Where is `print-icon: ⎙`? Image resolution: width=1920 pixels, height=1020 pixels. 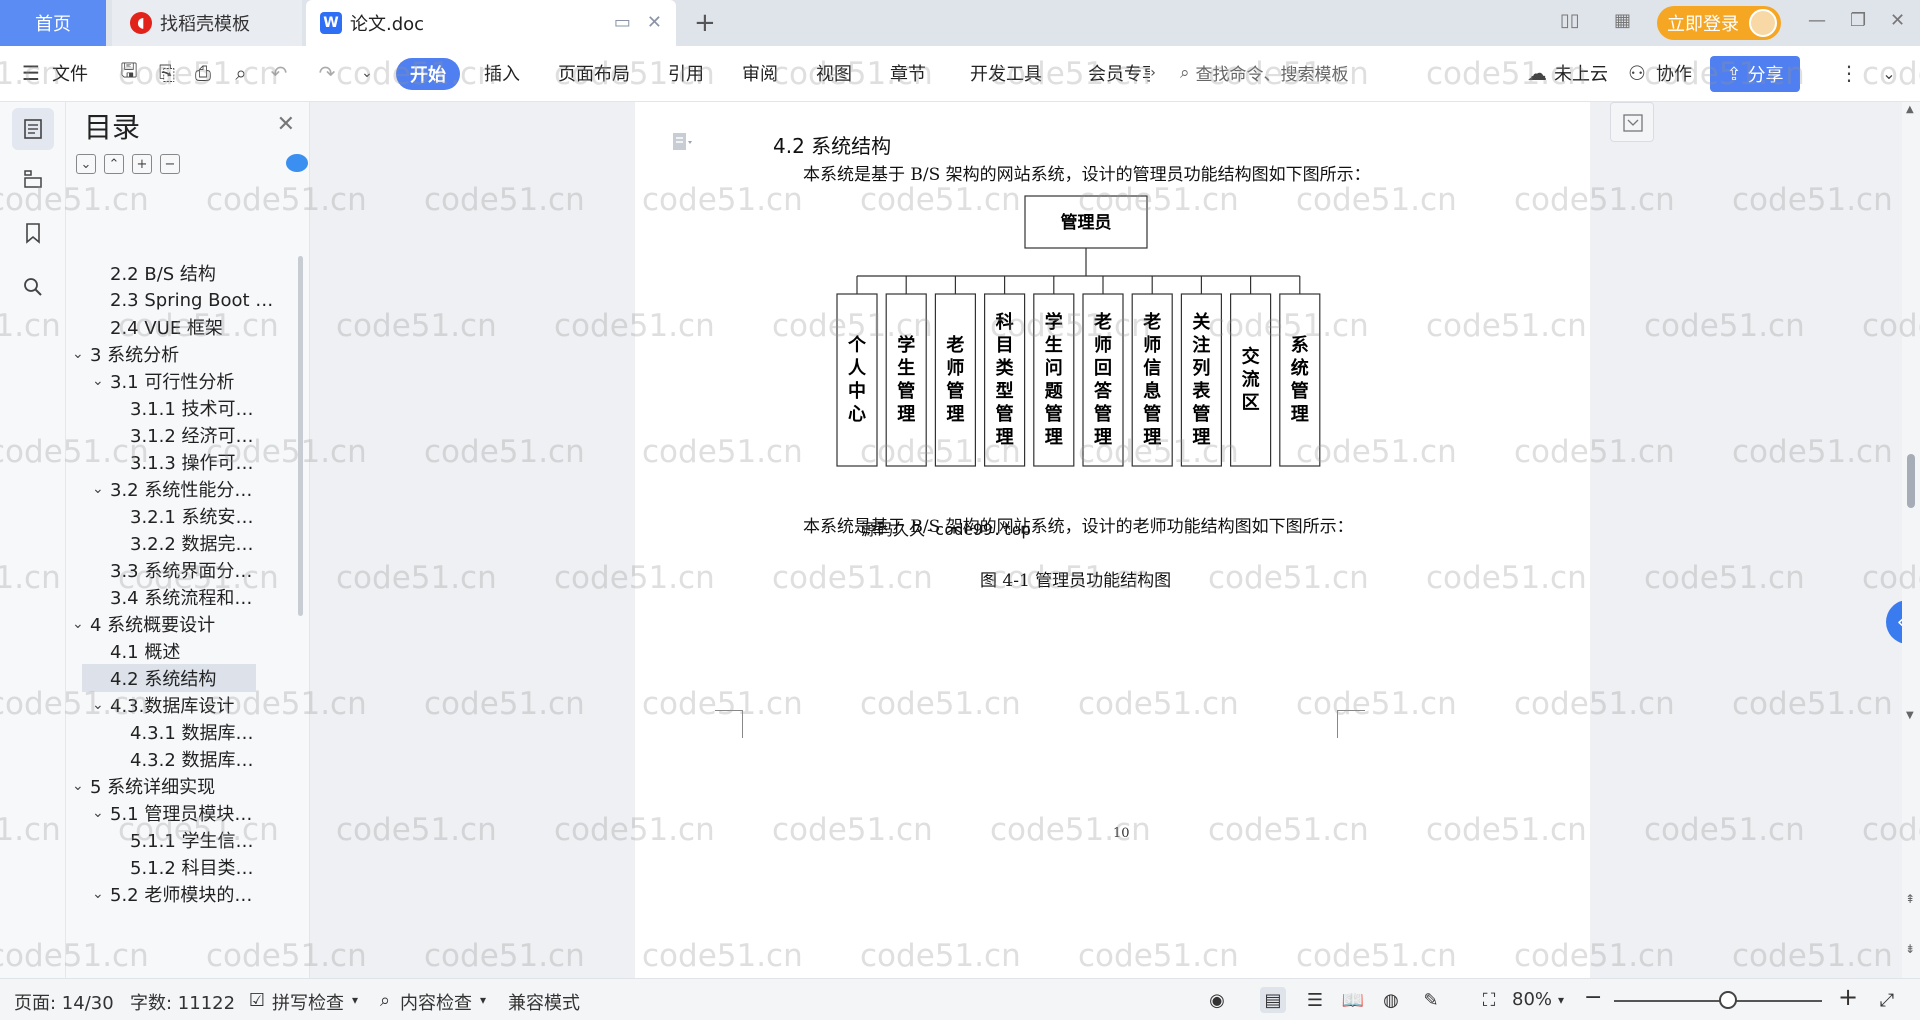
print-icon: ⎙ is located at coordinates (203, 73).